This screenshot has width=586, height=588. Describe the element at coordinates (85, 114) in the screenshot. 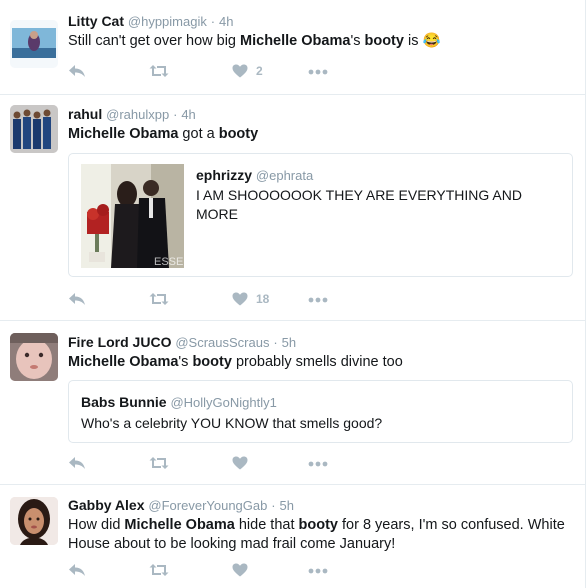

I see `display-name: rahul` at that location.